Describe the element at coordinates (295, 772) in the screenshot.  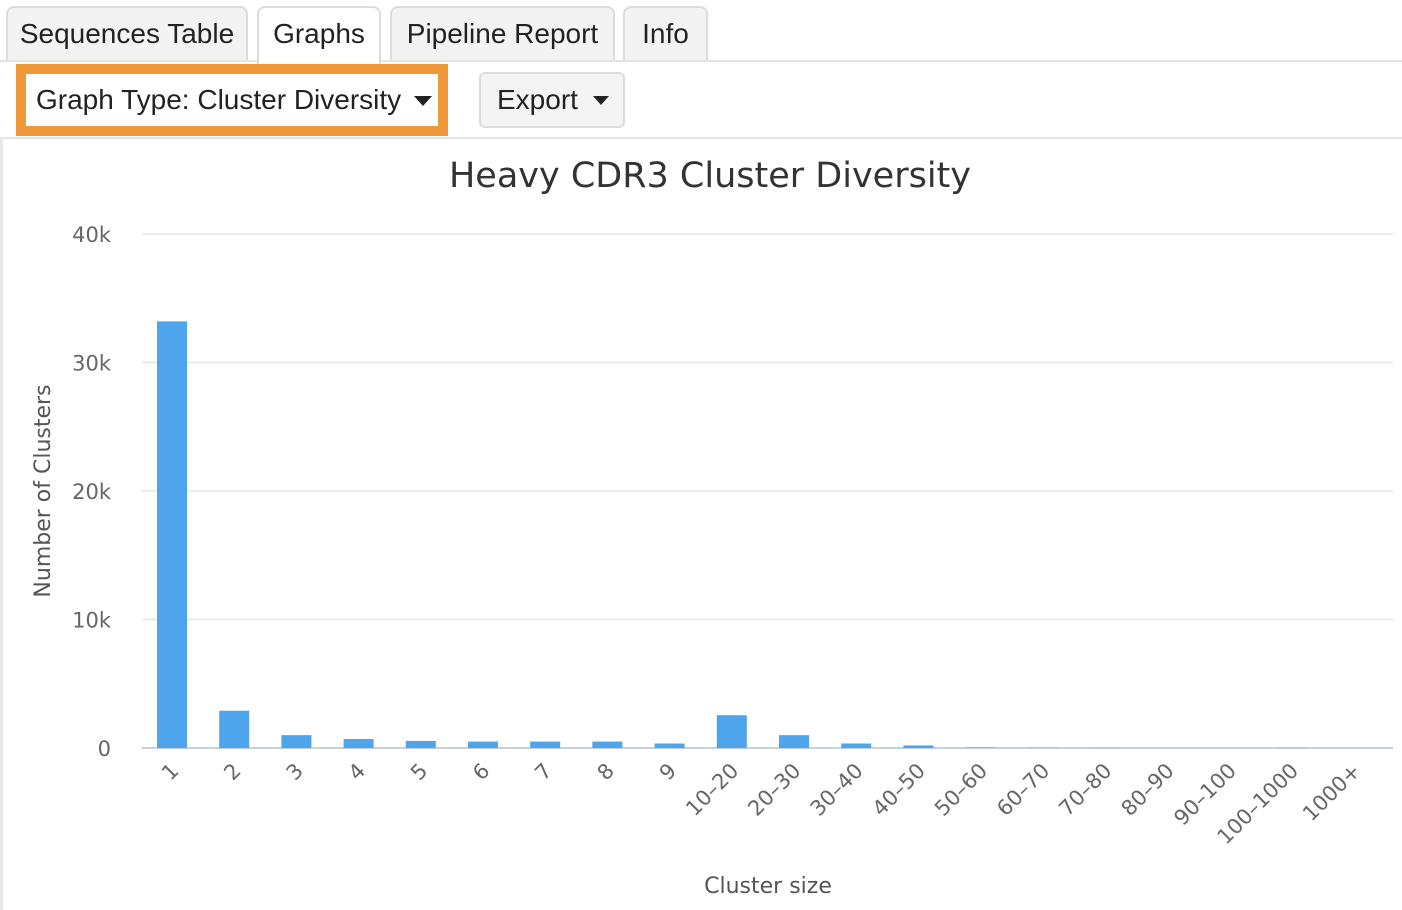
I see `x-tick-label: 3` at that location.